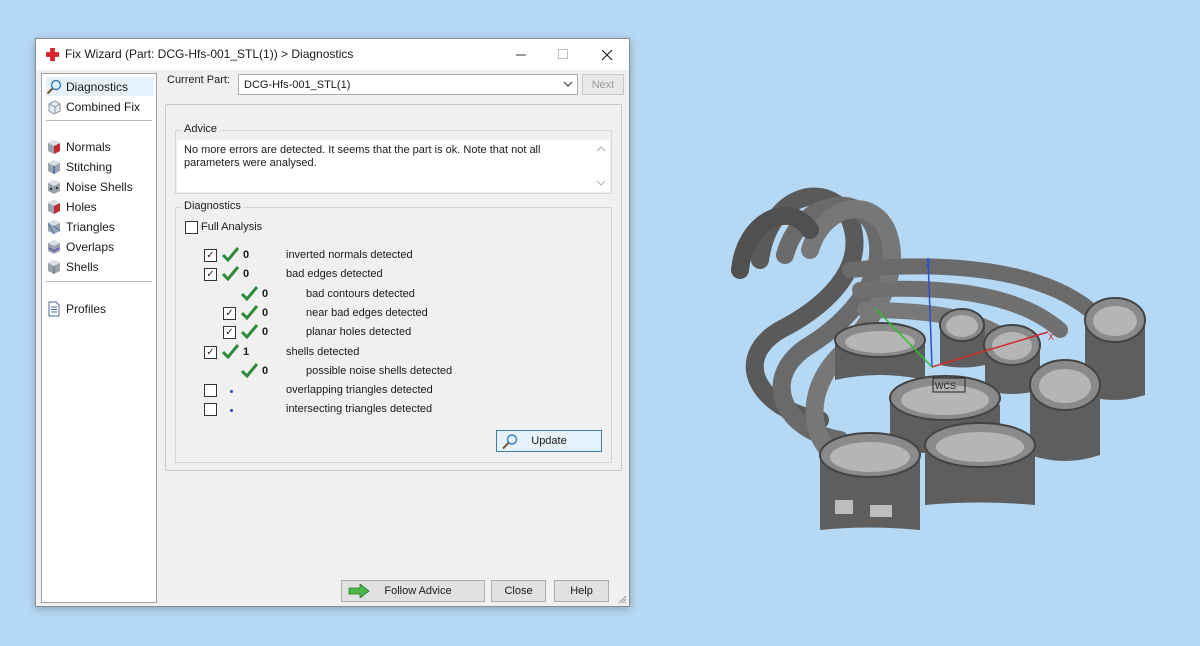 The width and height of the screenshot is (1200, 646). Describe the element at coordinates (246, 255) in the screenshot. I see `inverted-normals-count: 0` at that location.